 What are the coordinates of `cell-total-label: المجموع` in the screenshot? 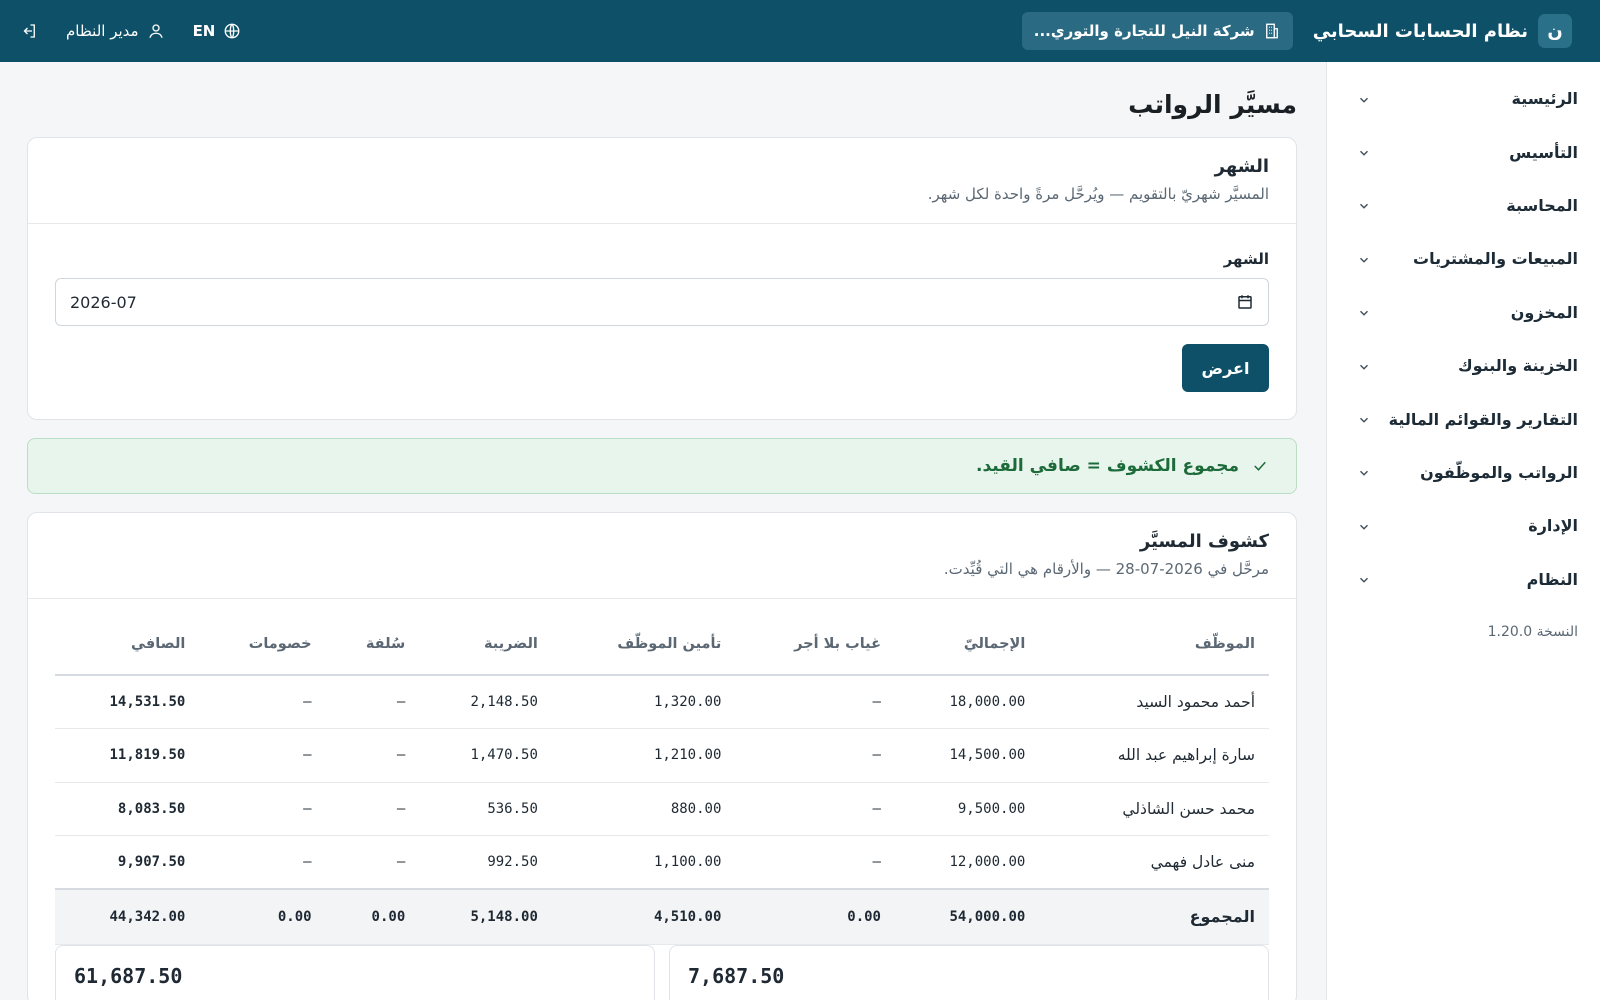 It's located at (1154, 916).